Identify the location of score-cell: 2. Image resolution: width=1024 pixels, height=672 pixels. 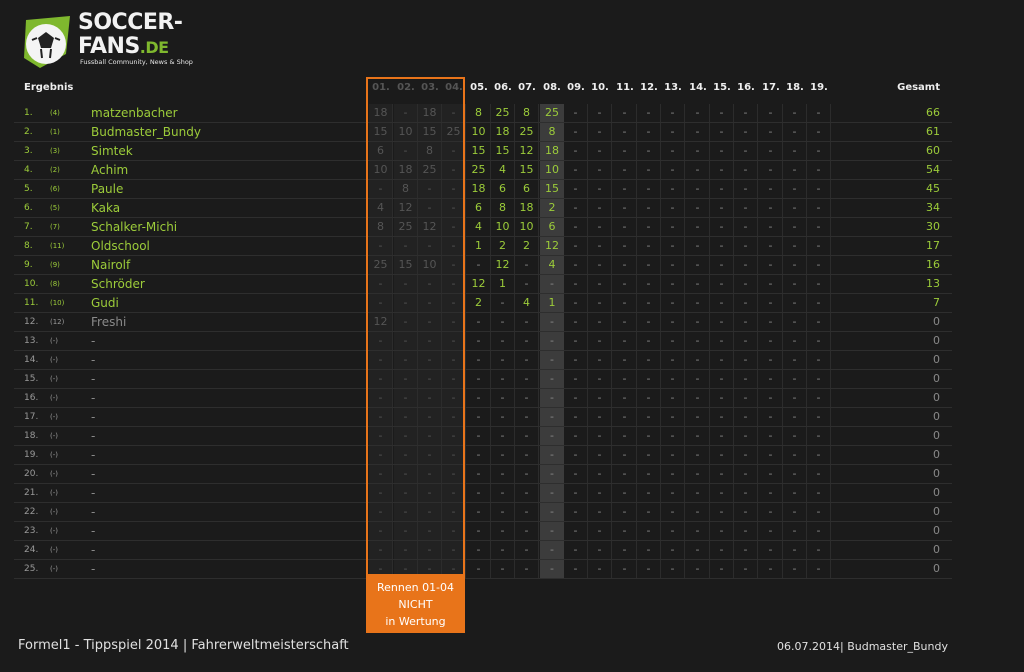
(503, 246).